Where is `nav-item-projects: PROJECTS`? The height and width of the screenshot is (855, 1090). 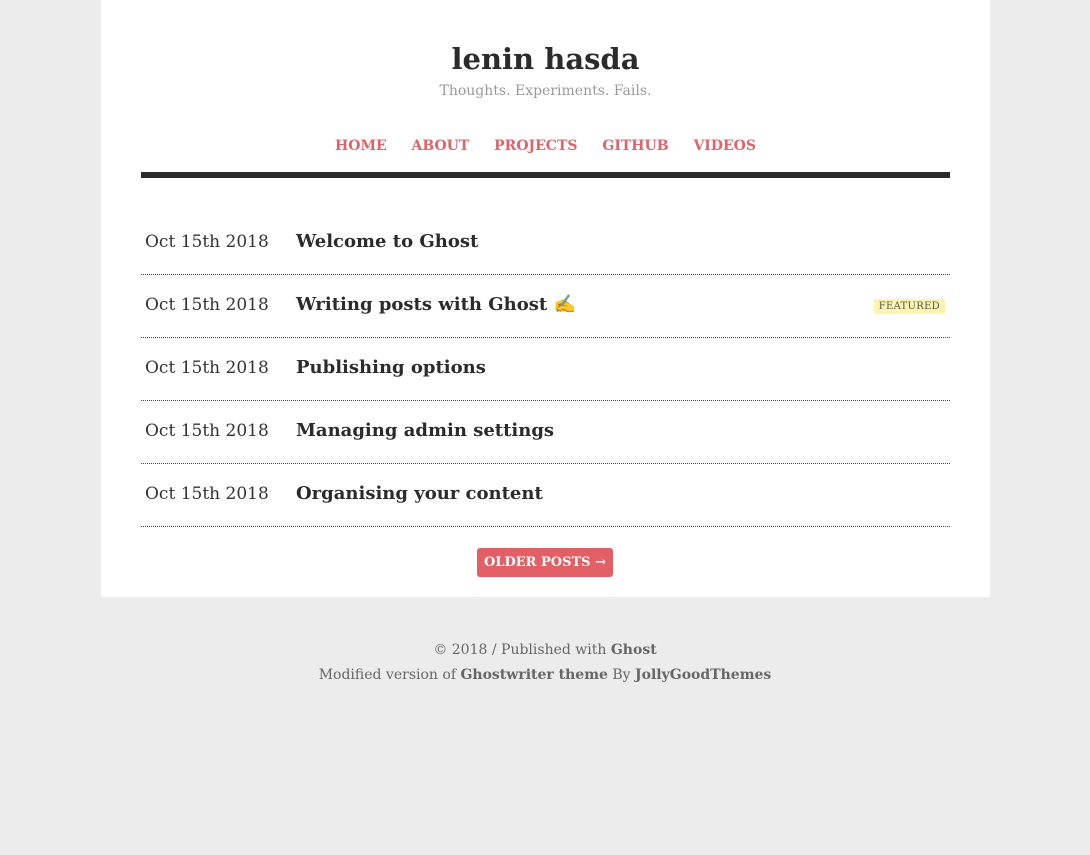 nav-item-projects: PROJECTS is located at coordinates (535, 146).